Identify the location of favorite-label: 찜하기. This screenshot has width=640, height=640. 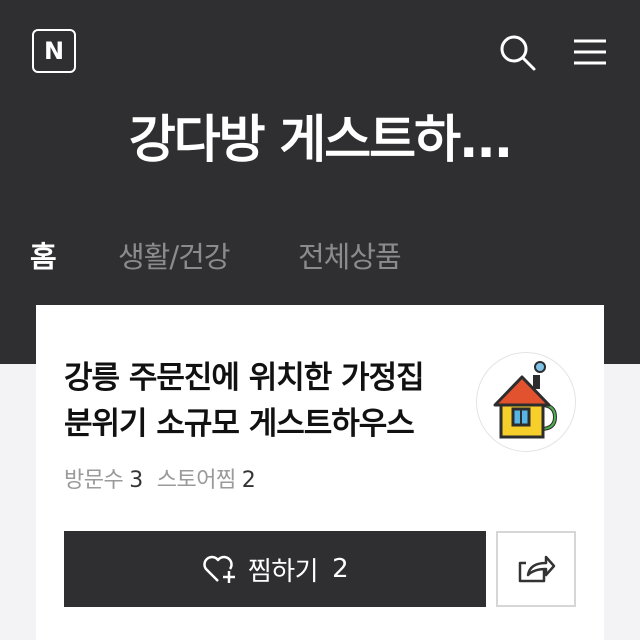
(283, 571).